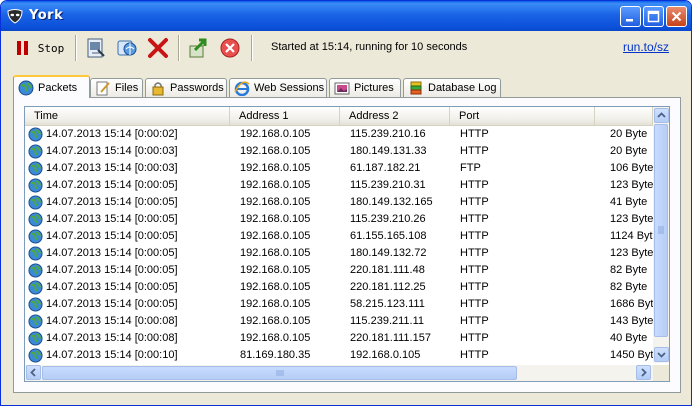 The height and width of the screenshot is (406, 692). I want to click on tab-web-sessions: Web Sessions, so click(278, 87).